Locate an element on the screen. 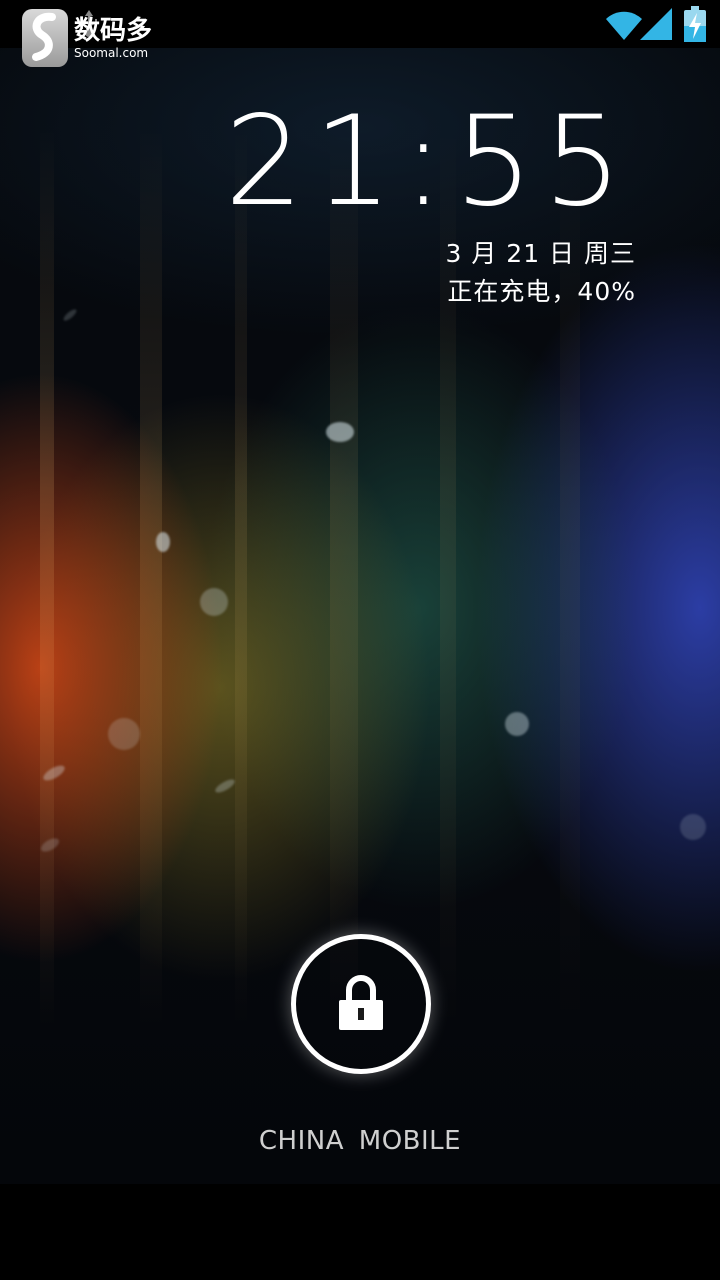  date-label: 3 月 21 日 周三 is located at coordinates (540, 253).